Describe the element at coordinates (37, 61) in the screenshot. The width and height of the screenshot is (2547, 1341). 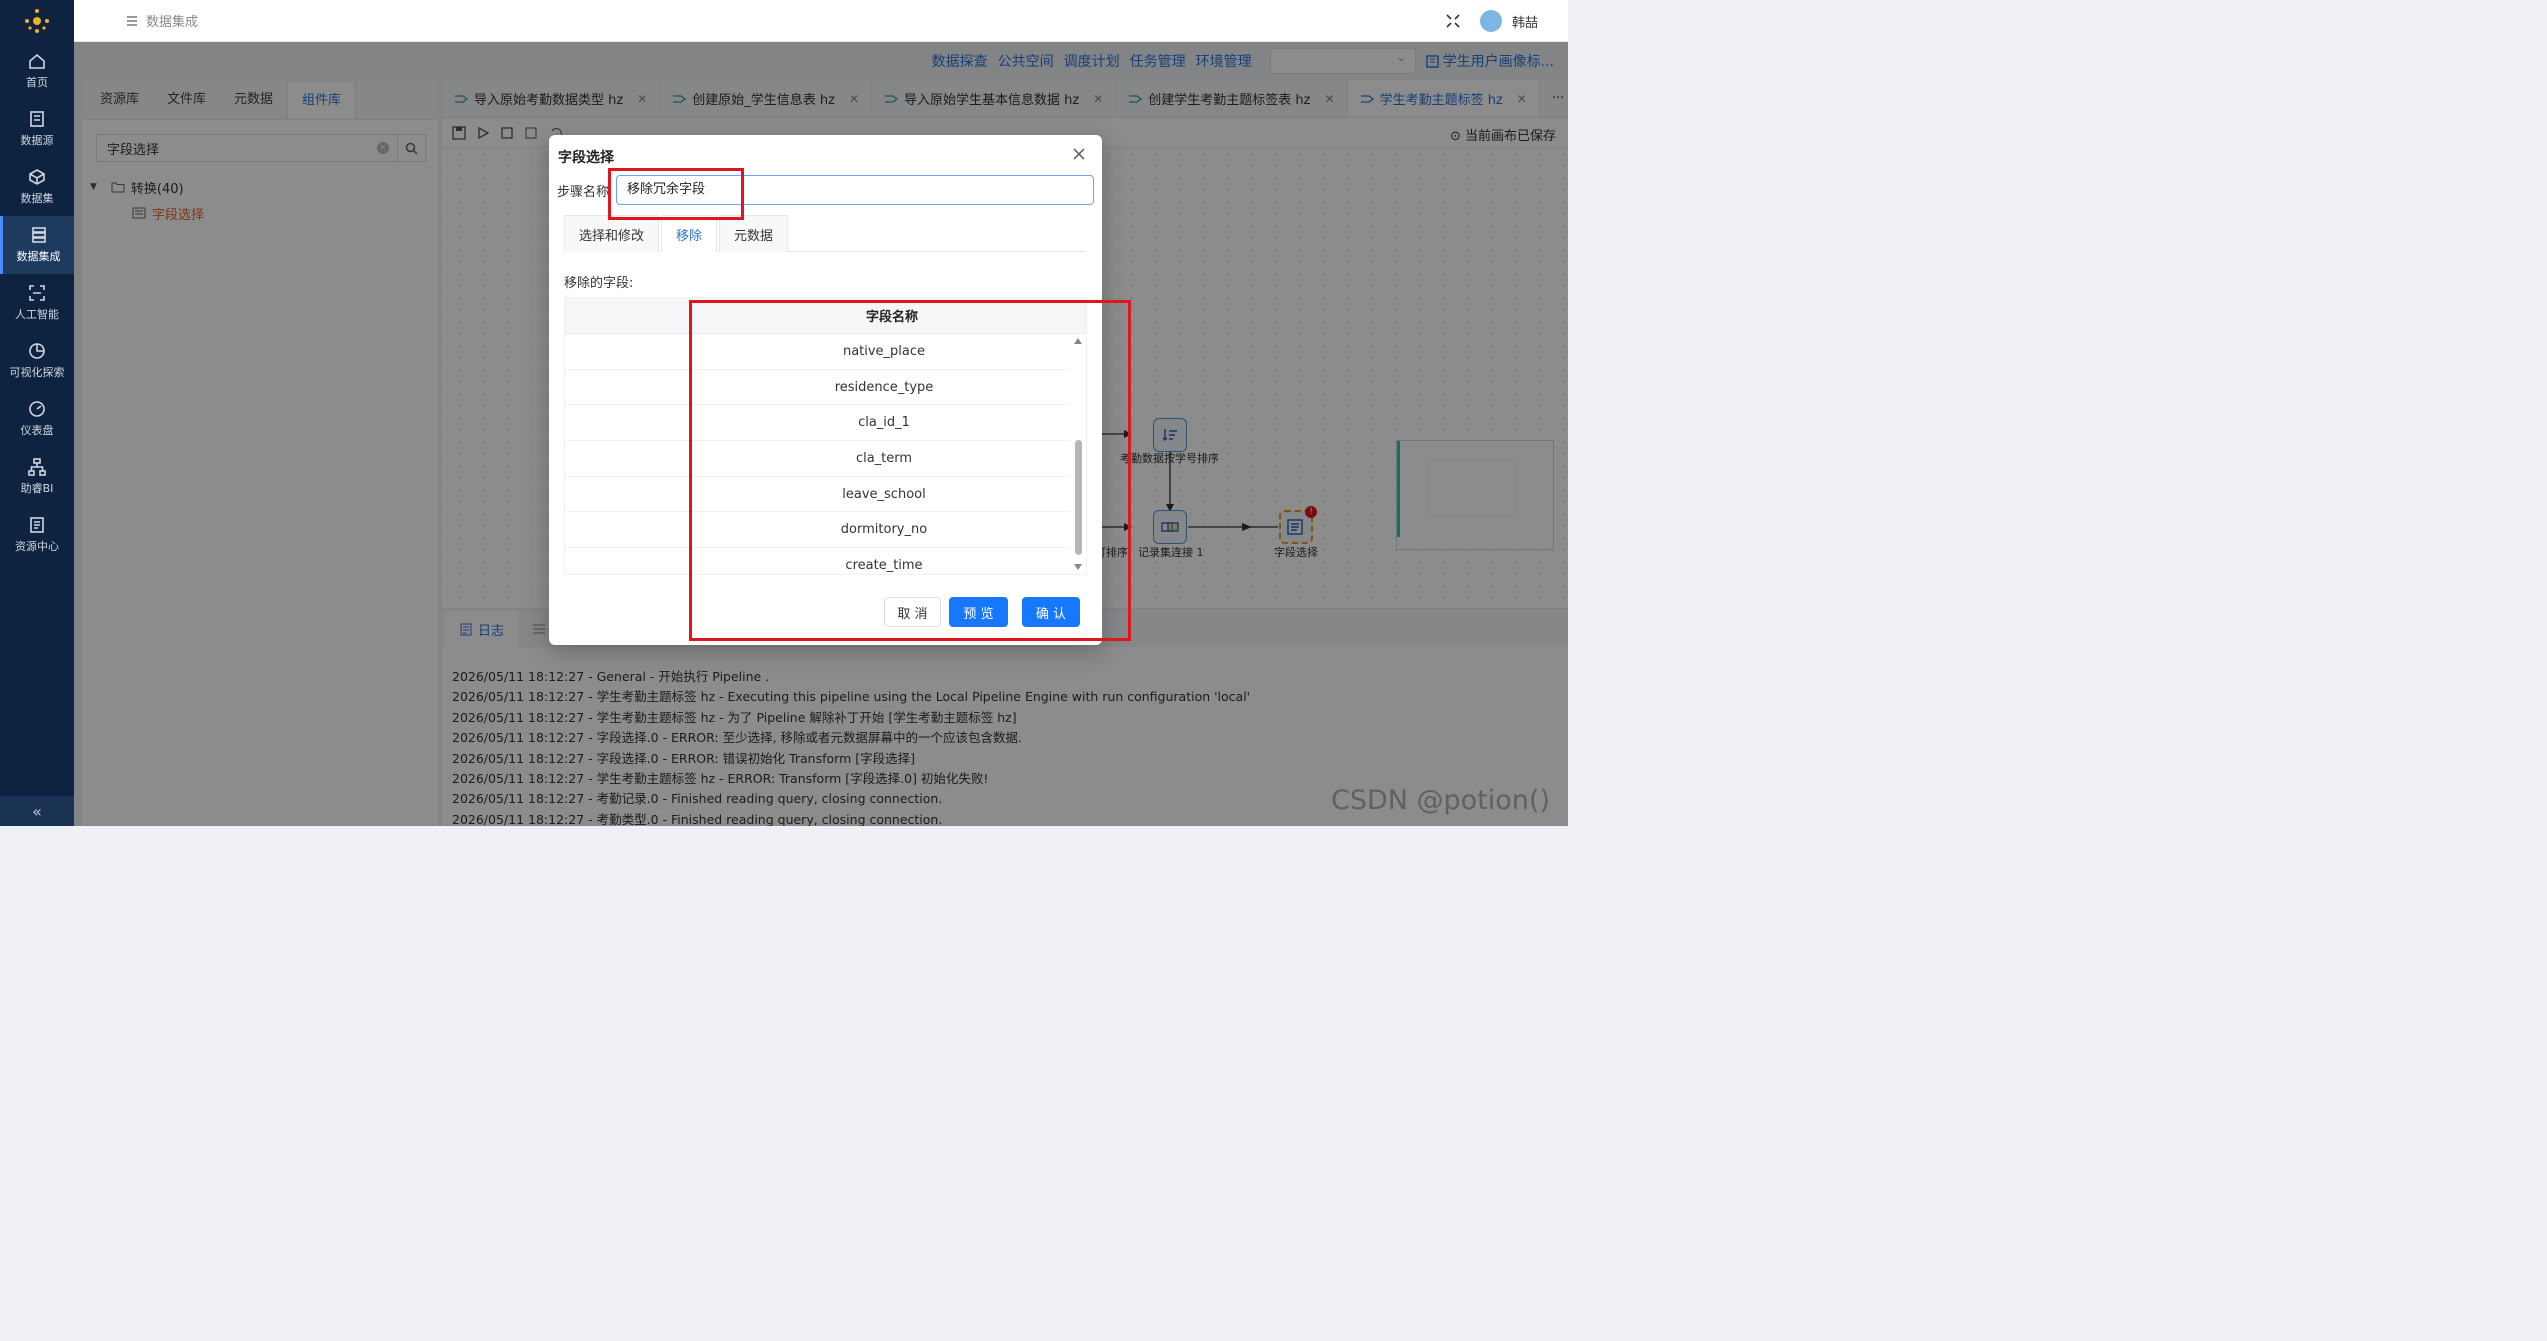
I see `home-icon` at that location.